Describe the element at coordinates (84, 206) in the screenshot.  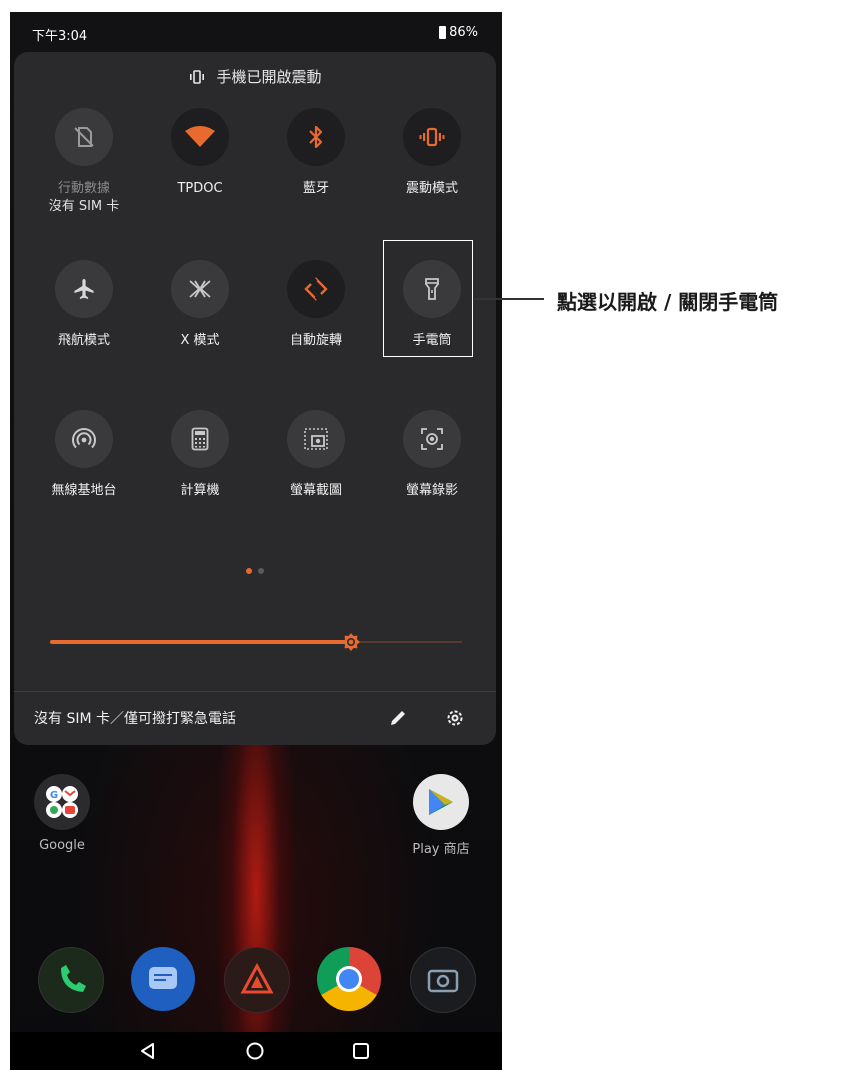
I see `tile-sublabel: 沒有 SIM 卡` at that location.